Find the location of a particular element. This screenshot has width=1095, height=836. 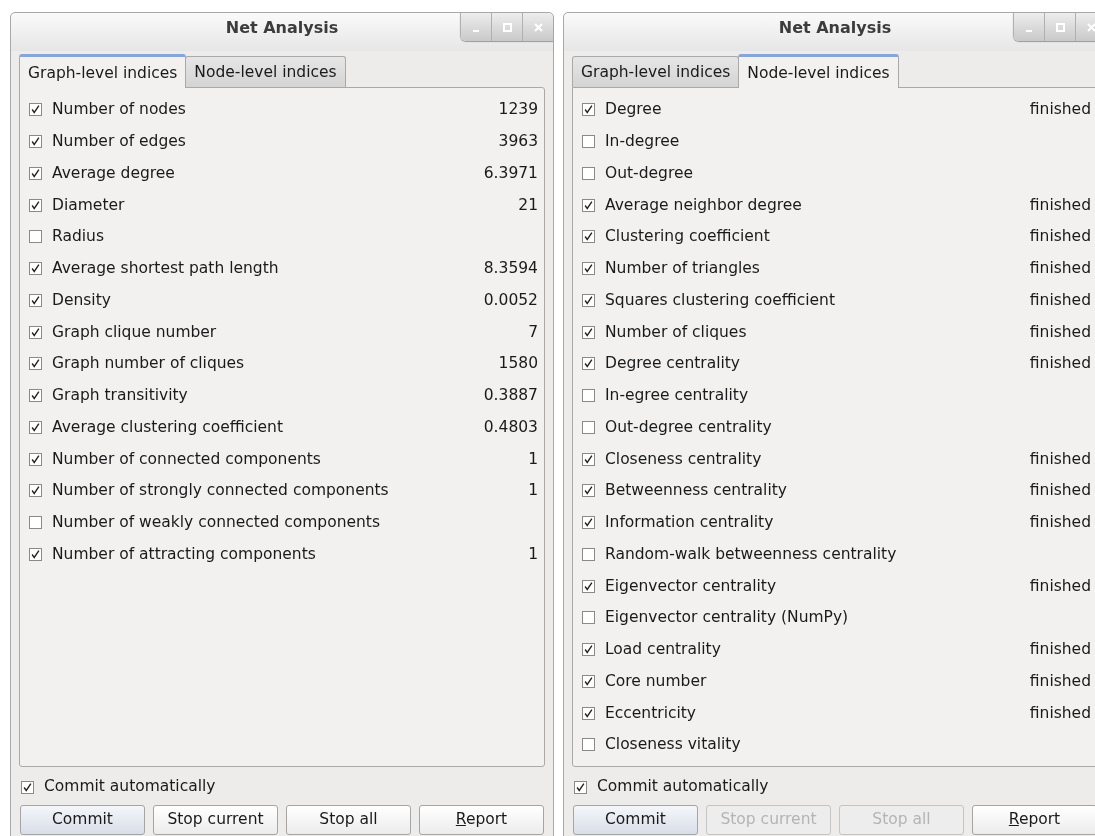

index-label: Average shortest path length is located at coordinates (165, 268).